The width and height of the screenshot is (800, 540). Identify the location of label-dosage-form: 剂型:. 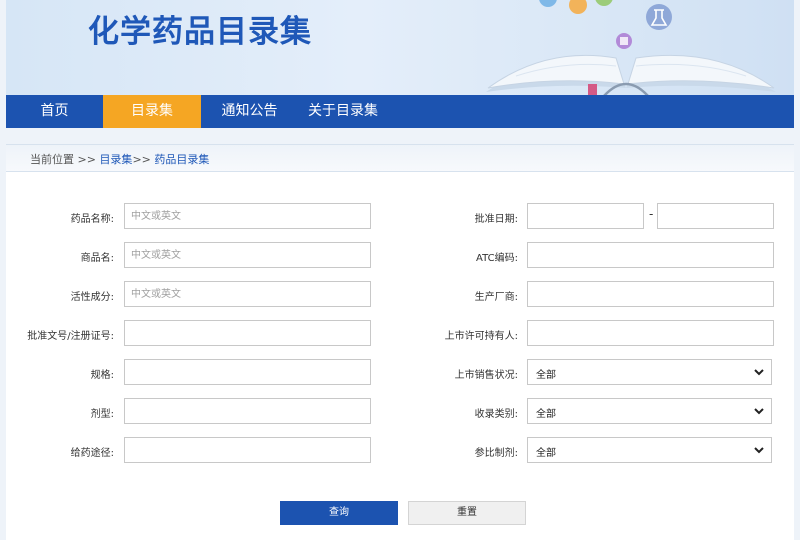
(102, 414).